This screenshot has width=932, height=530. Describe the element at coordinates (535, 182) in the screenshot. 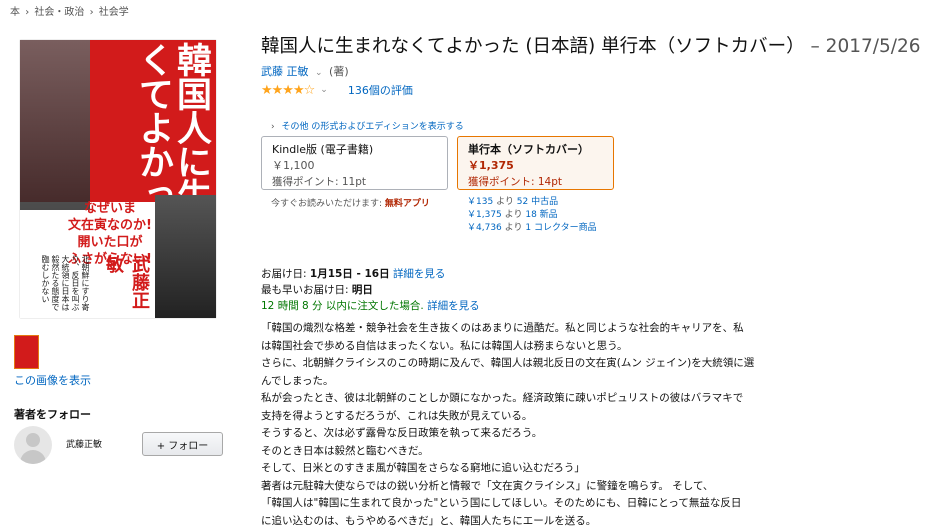

I see `format-points: 獲得ポイント: 14pt` at that location.